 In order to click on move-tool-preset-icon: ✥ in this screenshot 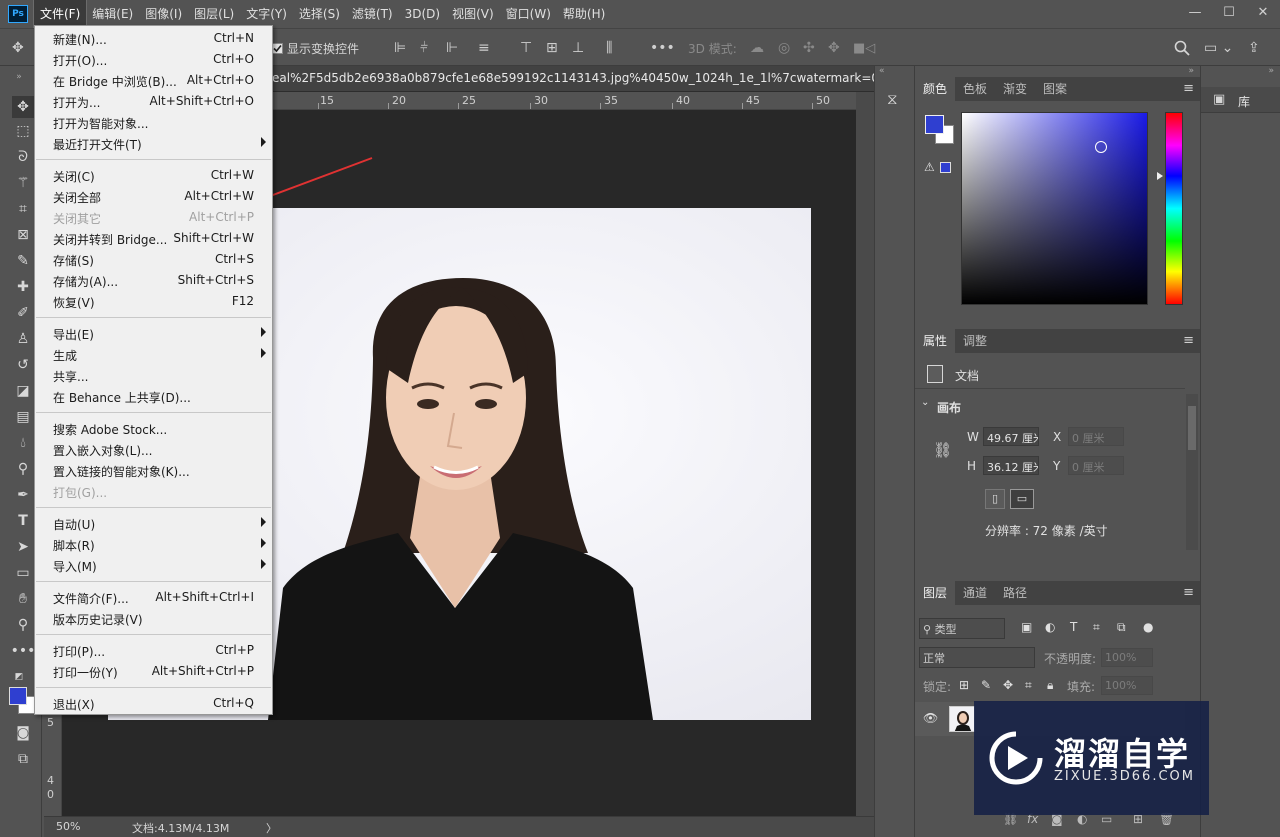, I will do `click(18, 48)`.